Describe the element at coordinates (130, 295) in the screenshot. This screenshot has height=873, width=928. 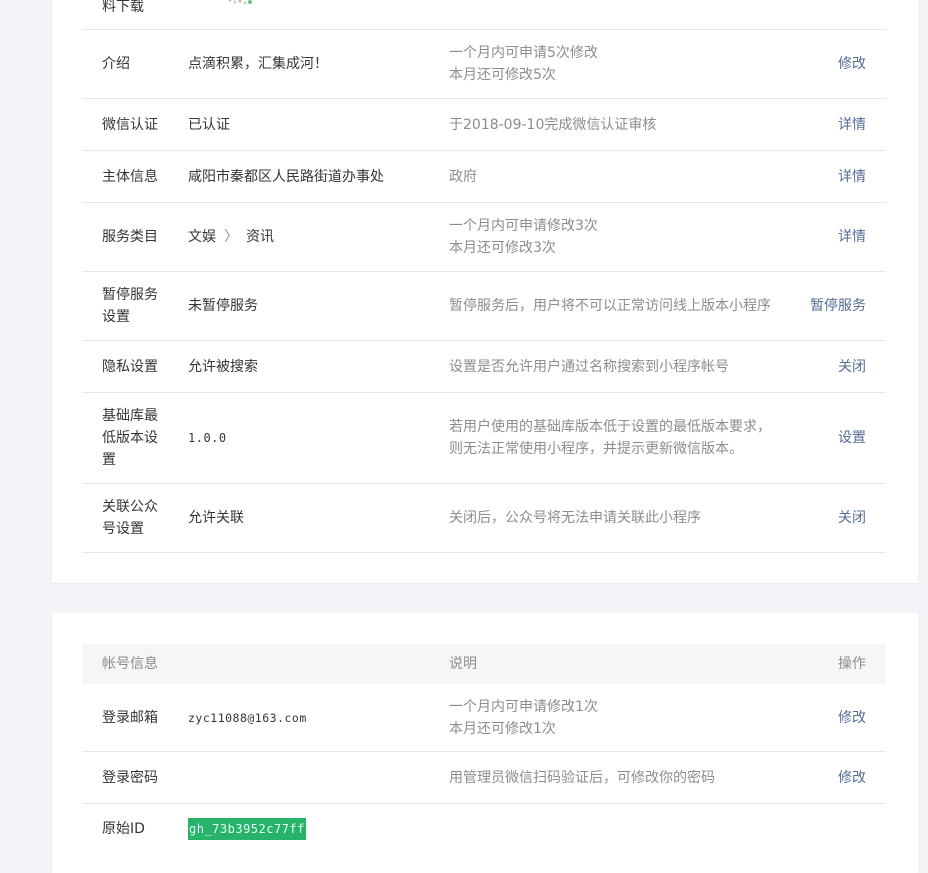
I see `label-line: 暂停服务` at that location.